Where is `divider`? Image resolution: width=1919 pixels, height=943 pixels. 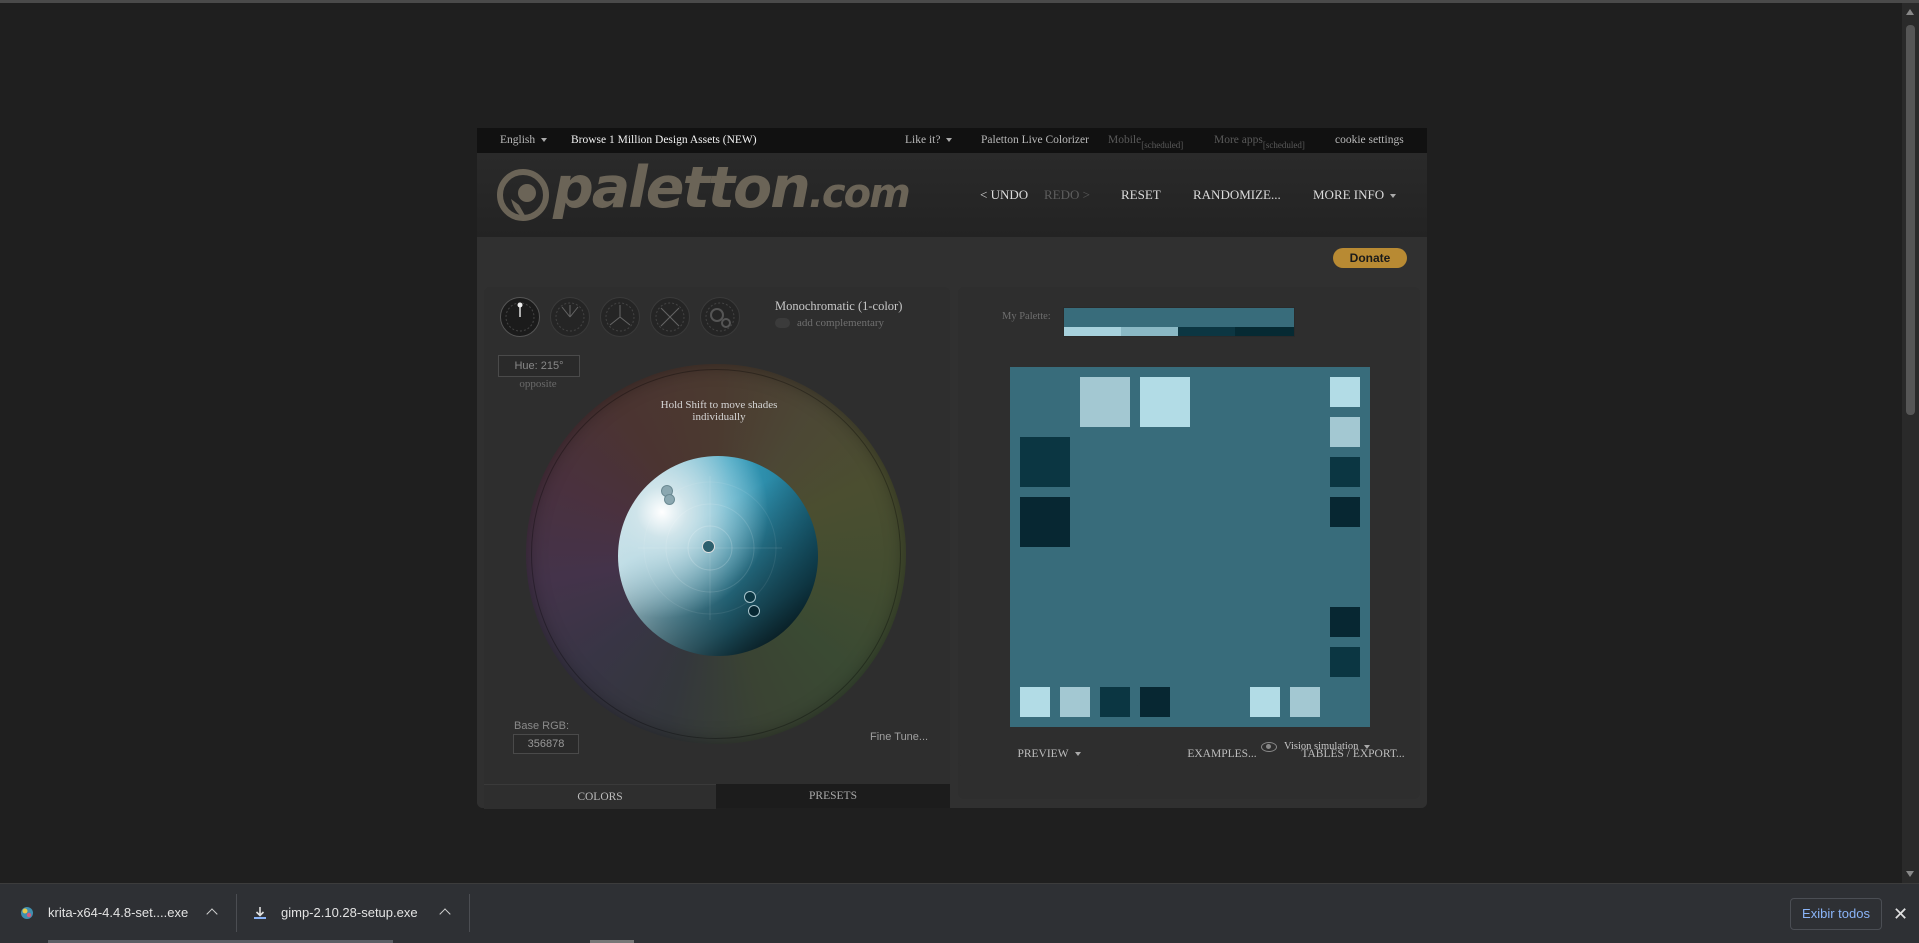 divider is located at coordinates (469, 913).